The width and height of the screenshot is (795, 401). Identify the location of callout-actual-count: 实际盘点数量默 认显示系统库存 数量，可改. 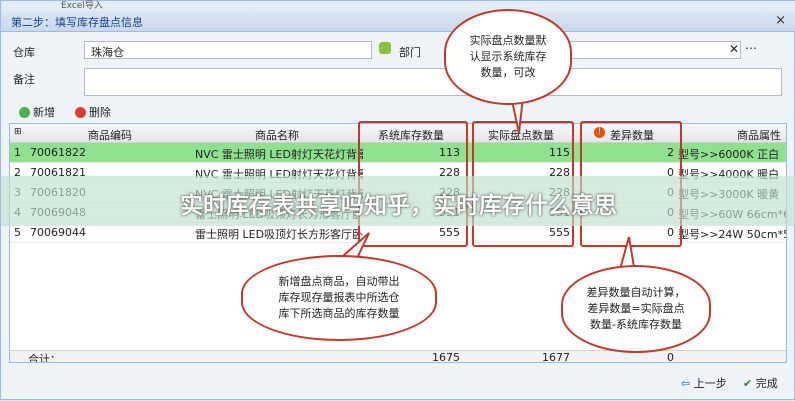
(508, 57).